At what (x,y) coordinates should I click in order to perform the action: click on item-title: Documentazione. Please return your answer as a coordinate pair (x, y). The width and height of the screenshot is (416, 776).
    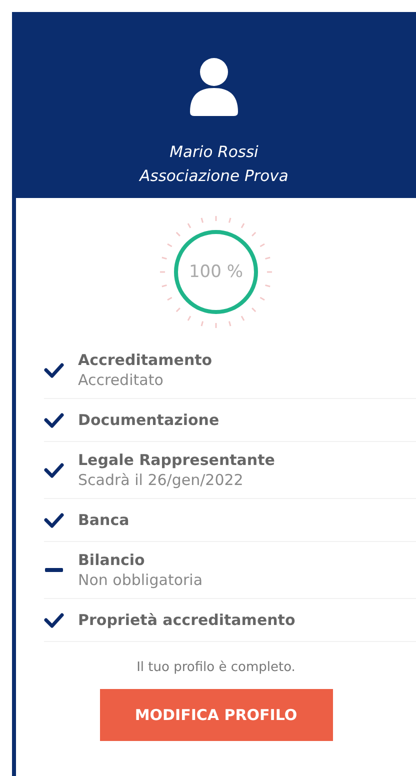
    Looking at the image, I should click on (149, 420).